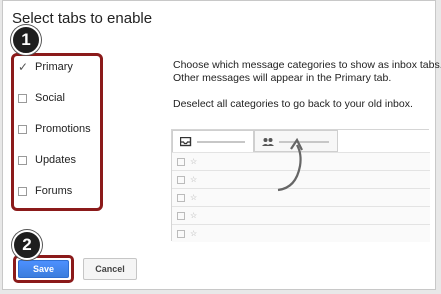 The image size is (441, 294). Describe the element at coordinates (22, 98) in the screenshot. I see `social-checkbox` at that location.